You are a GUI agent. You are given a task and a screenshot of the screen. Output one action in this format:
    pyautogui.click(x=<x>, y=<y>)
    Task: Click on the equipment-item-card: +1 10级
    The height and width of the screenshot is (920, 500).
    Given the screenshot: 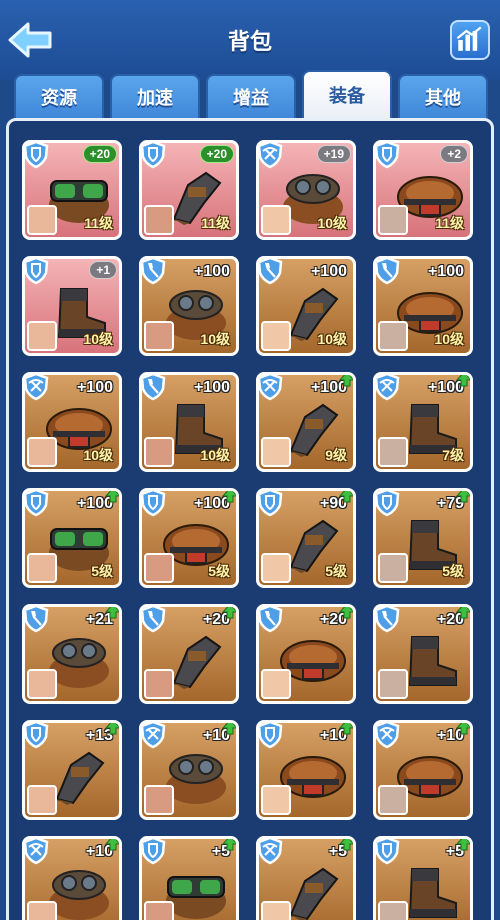 What is the action you would take?
    pyautogui.click(x=72, y=306)
    